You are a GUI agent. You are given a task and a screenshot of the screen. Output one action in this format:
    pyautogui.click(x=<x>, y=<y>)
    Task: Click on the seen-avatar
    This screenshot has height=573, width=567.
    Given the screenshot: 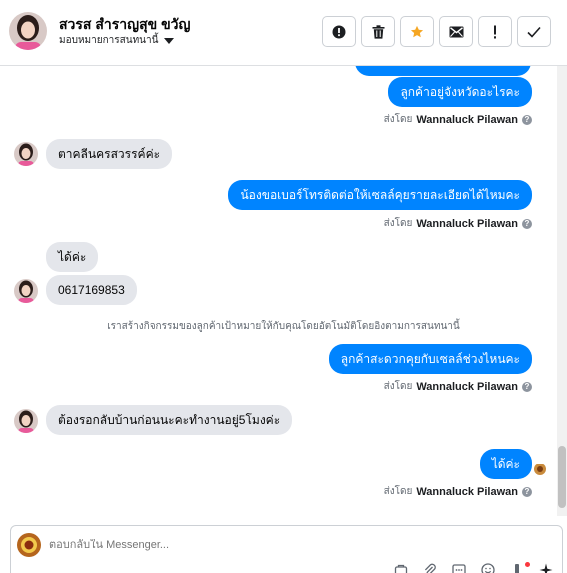 What is the action you would take?
    pyautogui.click(x=540, y=469)
    